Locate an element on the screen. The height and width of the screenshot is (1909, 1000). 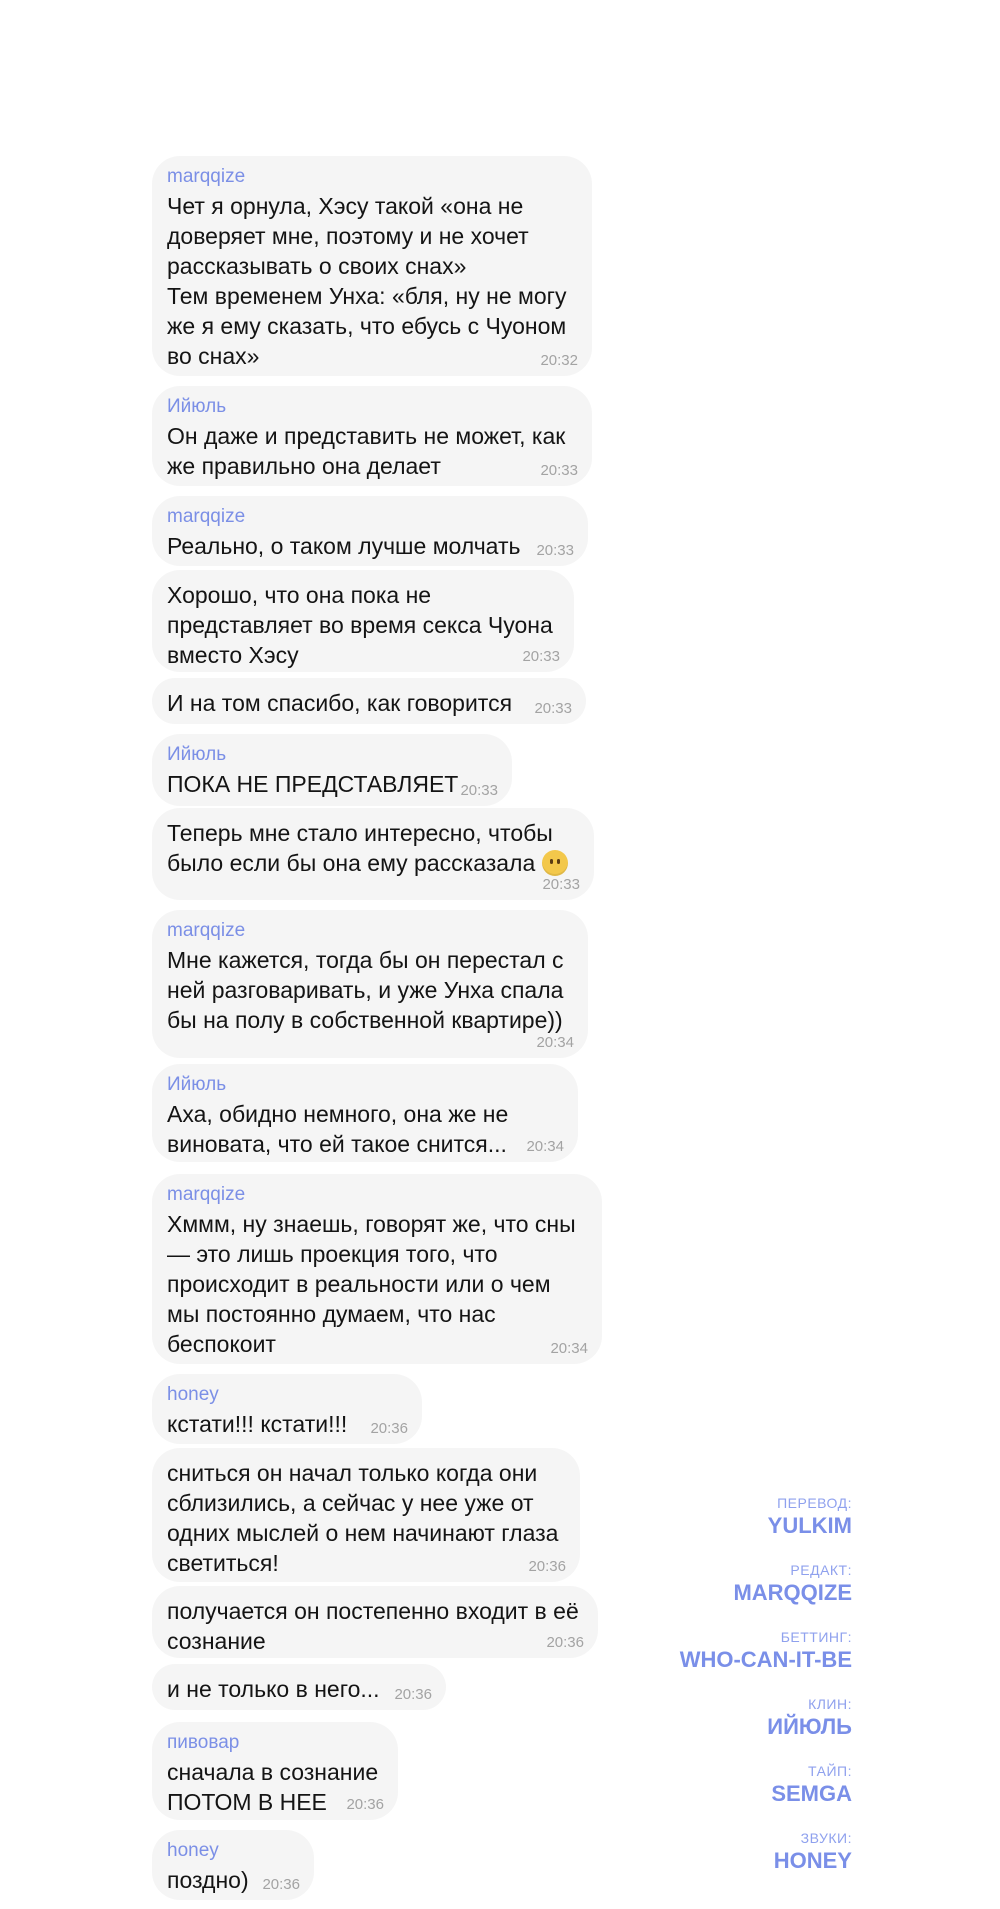
credit-role: РЕДАКТ: is located at coordinates (821, 1570).